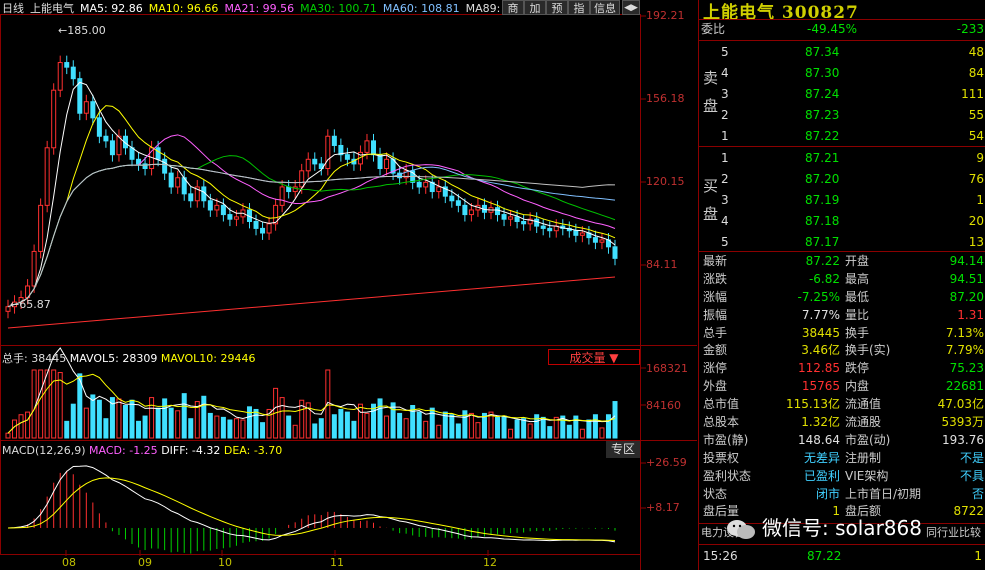 Image resolution: width=985 pixels, height=570 pixels. I want to click on stat-row: 盈利状态 已盈利 VIE架构 不具, so click(843, 477).